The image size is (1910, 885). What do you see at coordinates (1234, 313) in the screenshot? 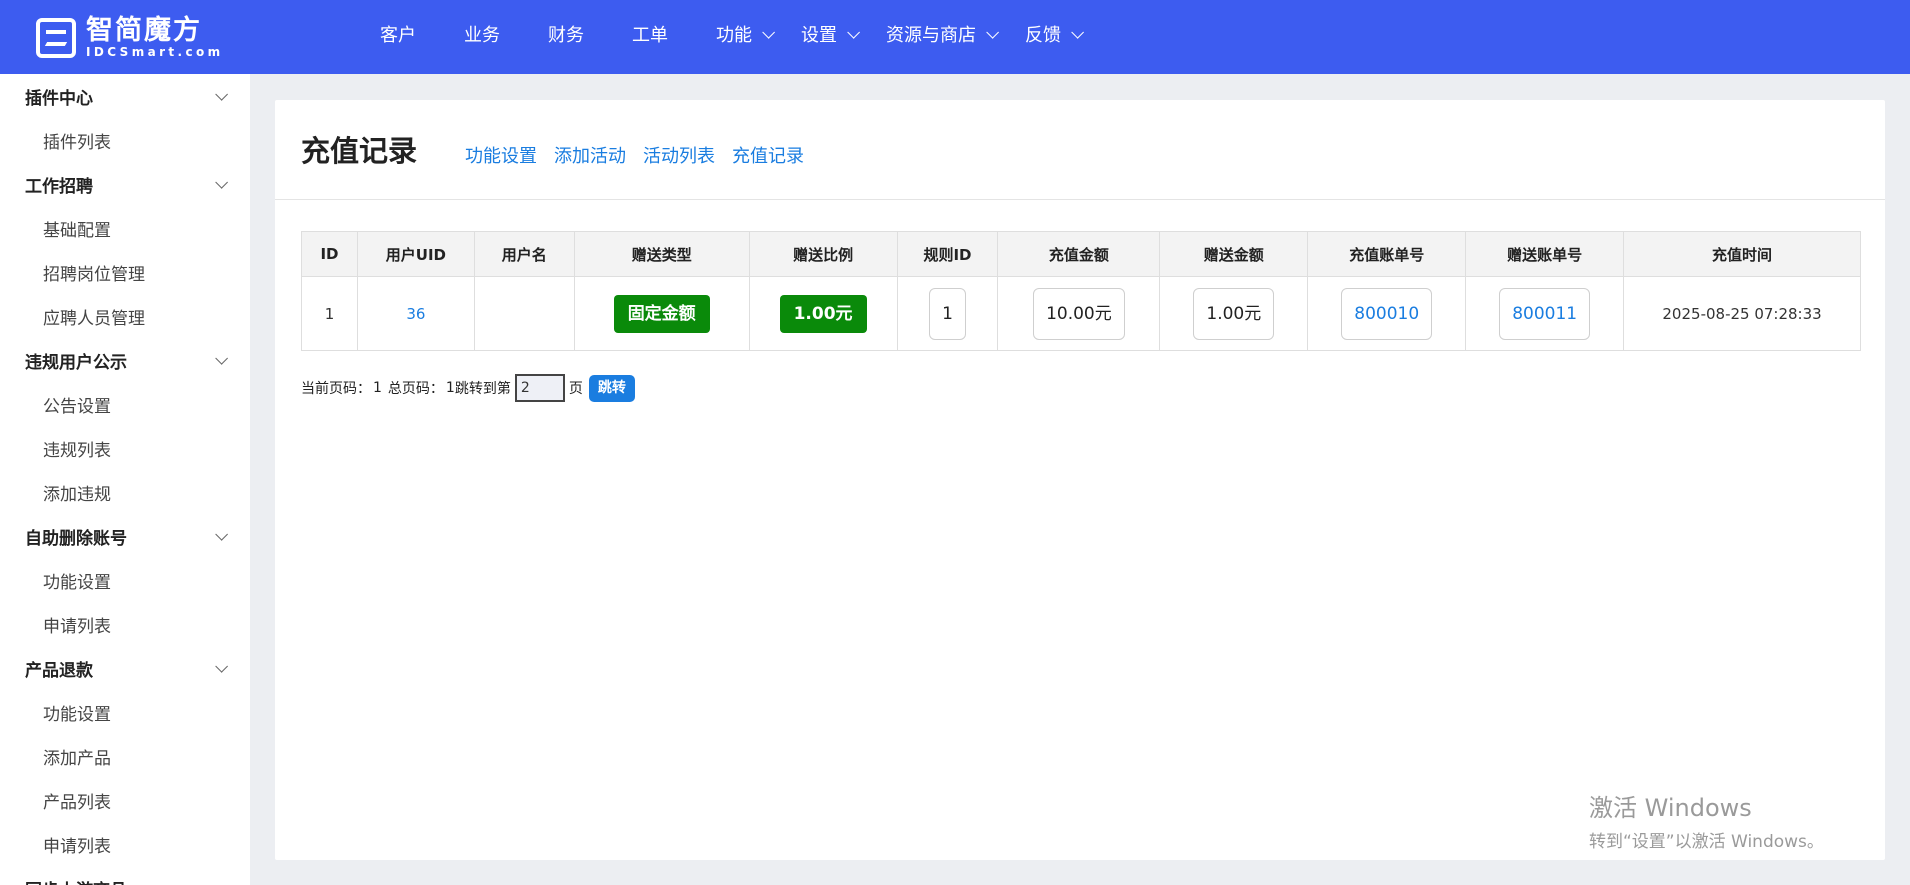
I see `cell-gift-amount: 1.00元` at bounding box center [1234, 313].